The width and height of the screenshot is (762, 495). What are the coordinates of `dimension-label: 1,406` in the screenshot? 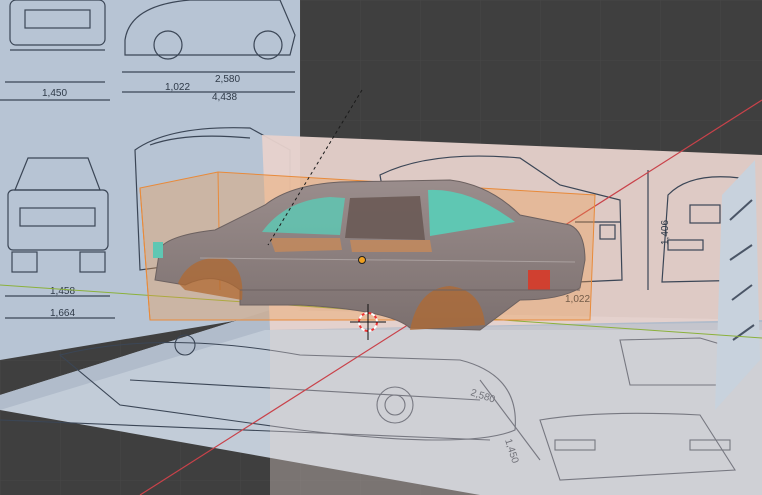 It's located at (665, 232).